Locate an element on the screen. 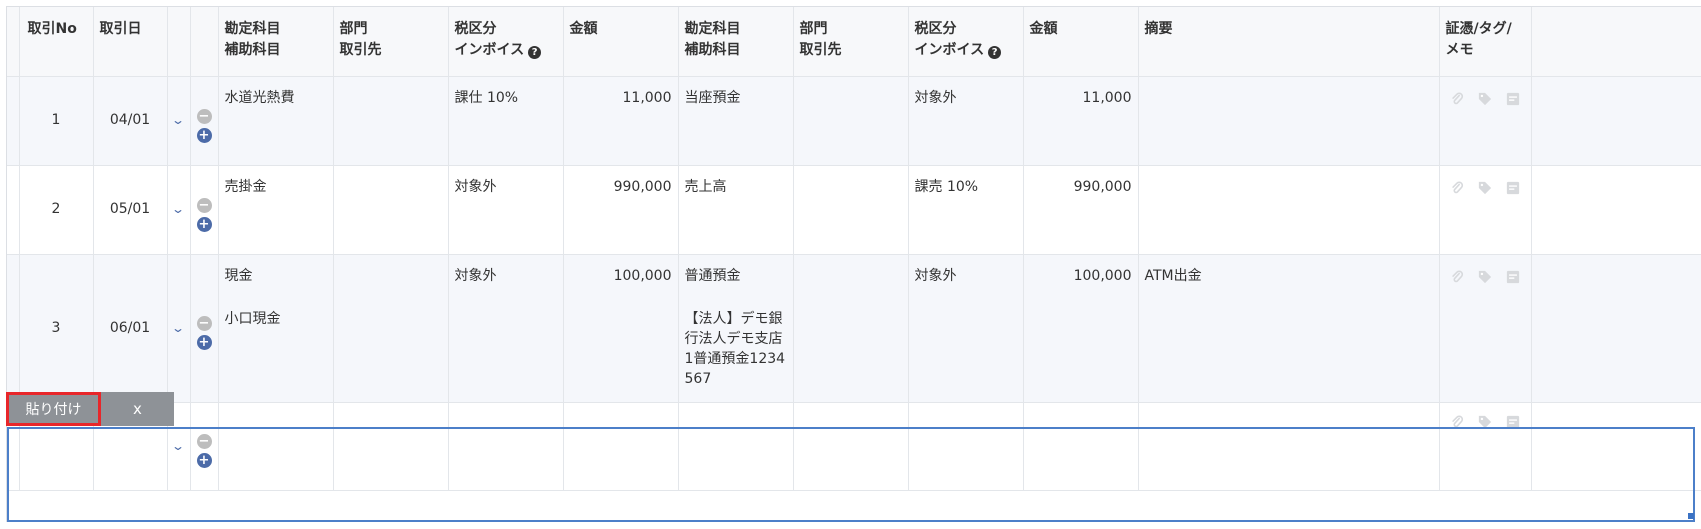  cell-memo: ATM出金 is located at coordinates (1289, 328).